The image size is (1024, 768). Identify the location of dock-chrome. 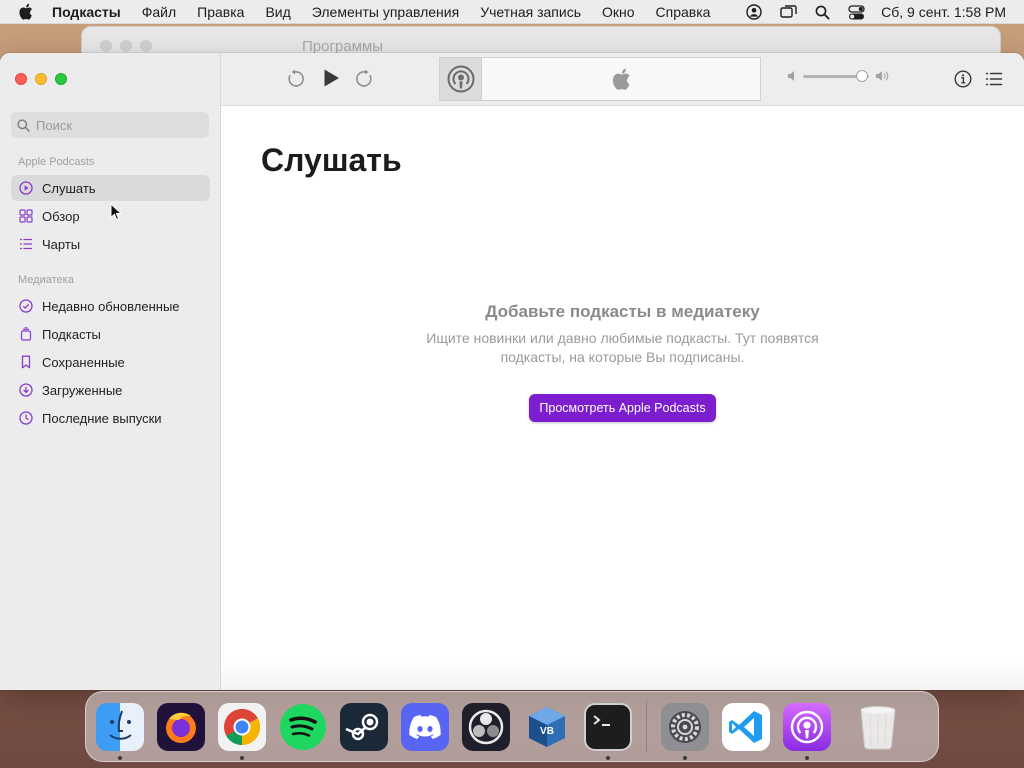
(242, 730).